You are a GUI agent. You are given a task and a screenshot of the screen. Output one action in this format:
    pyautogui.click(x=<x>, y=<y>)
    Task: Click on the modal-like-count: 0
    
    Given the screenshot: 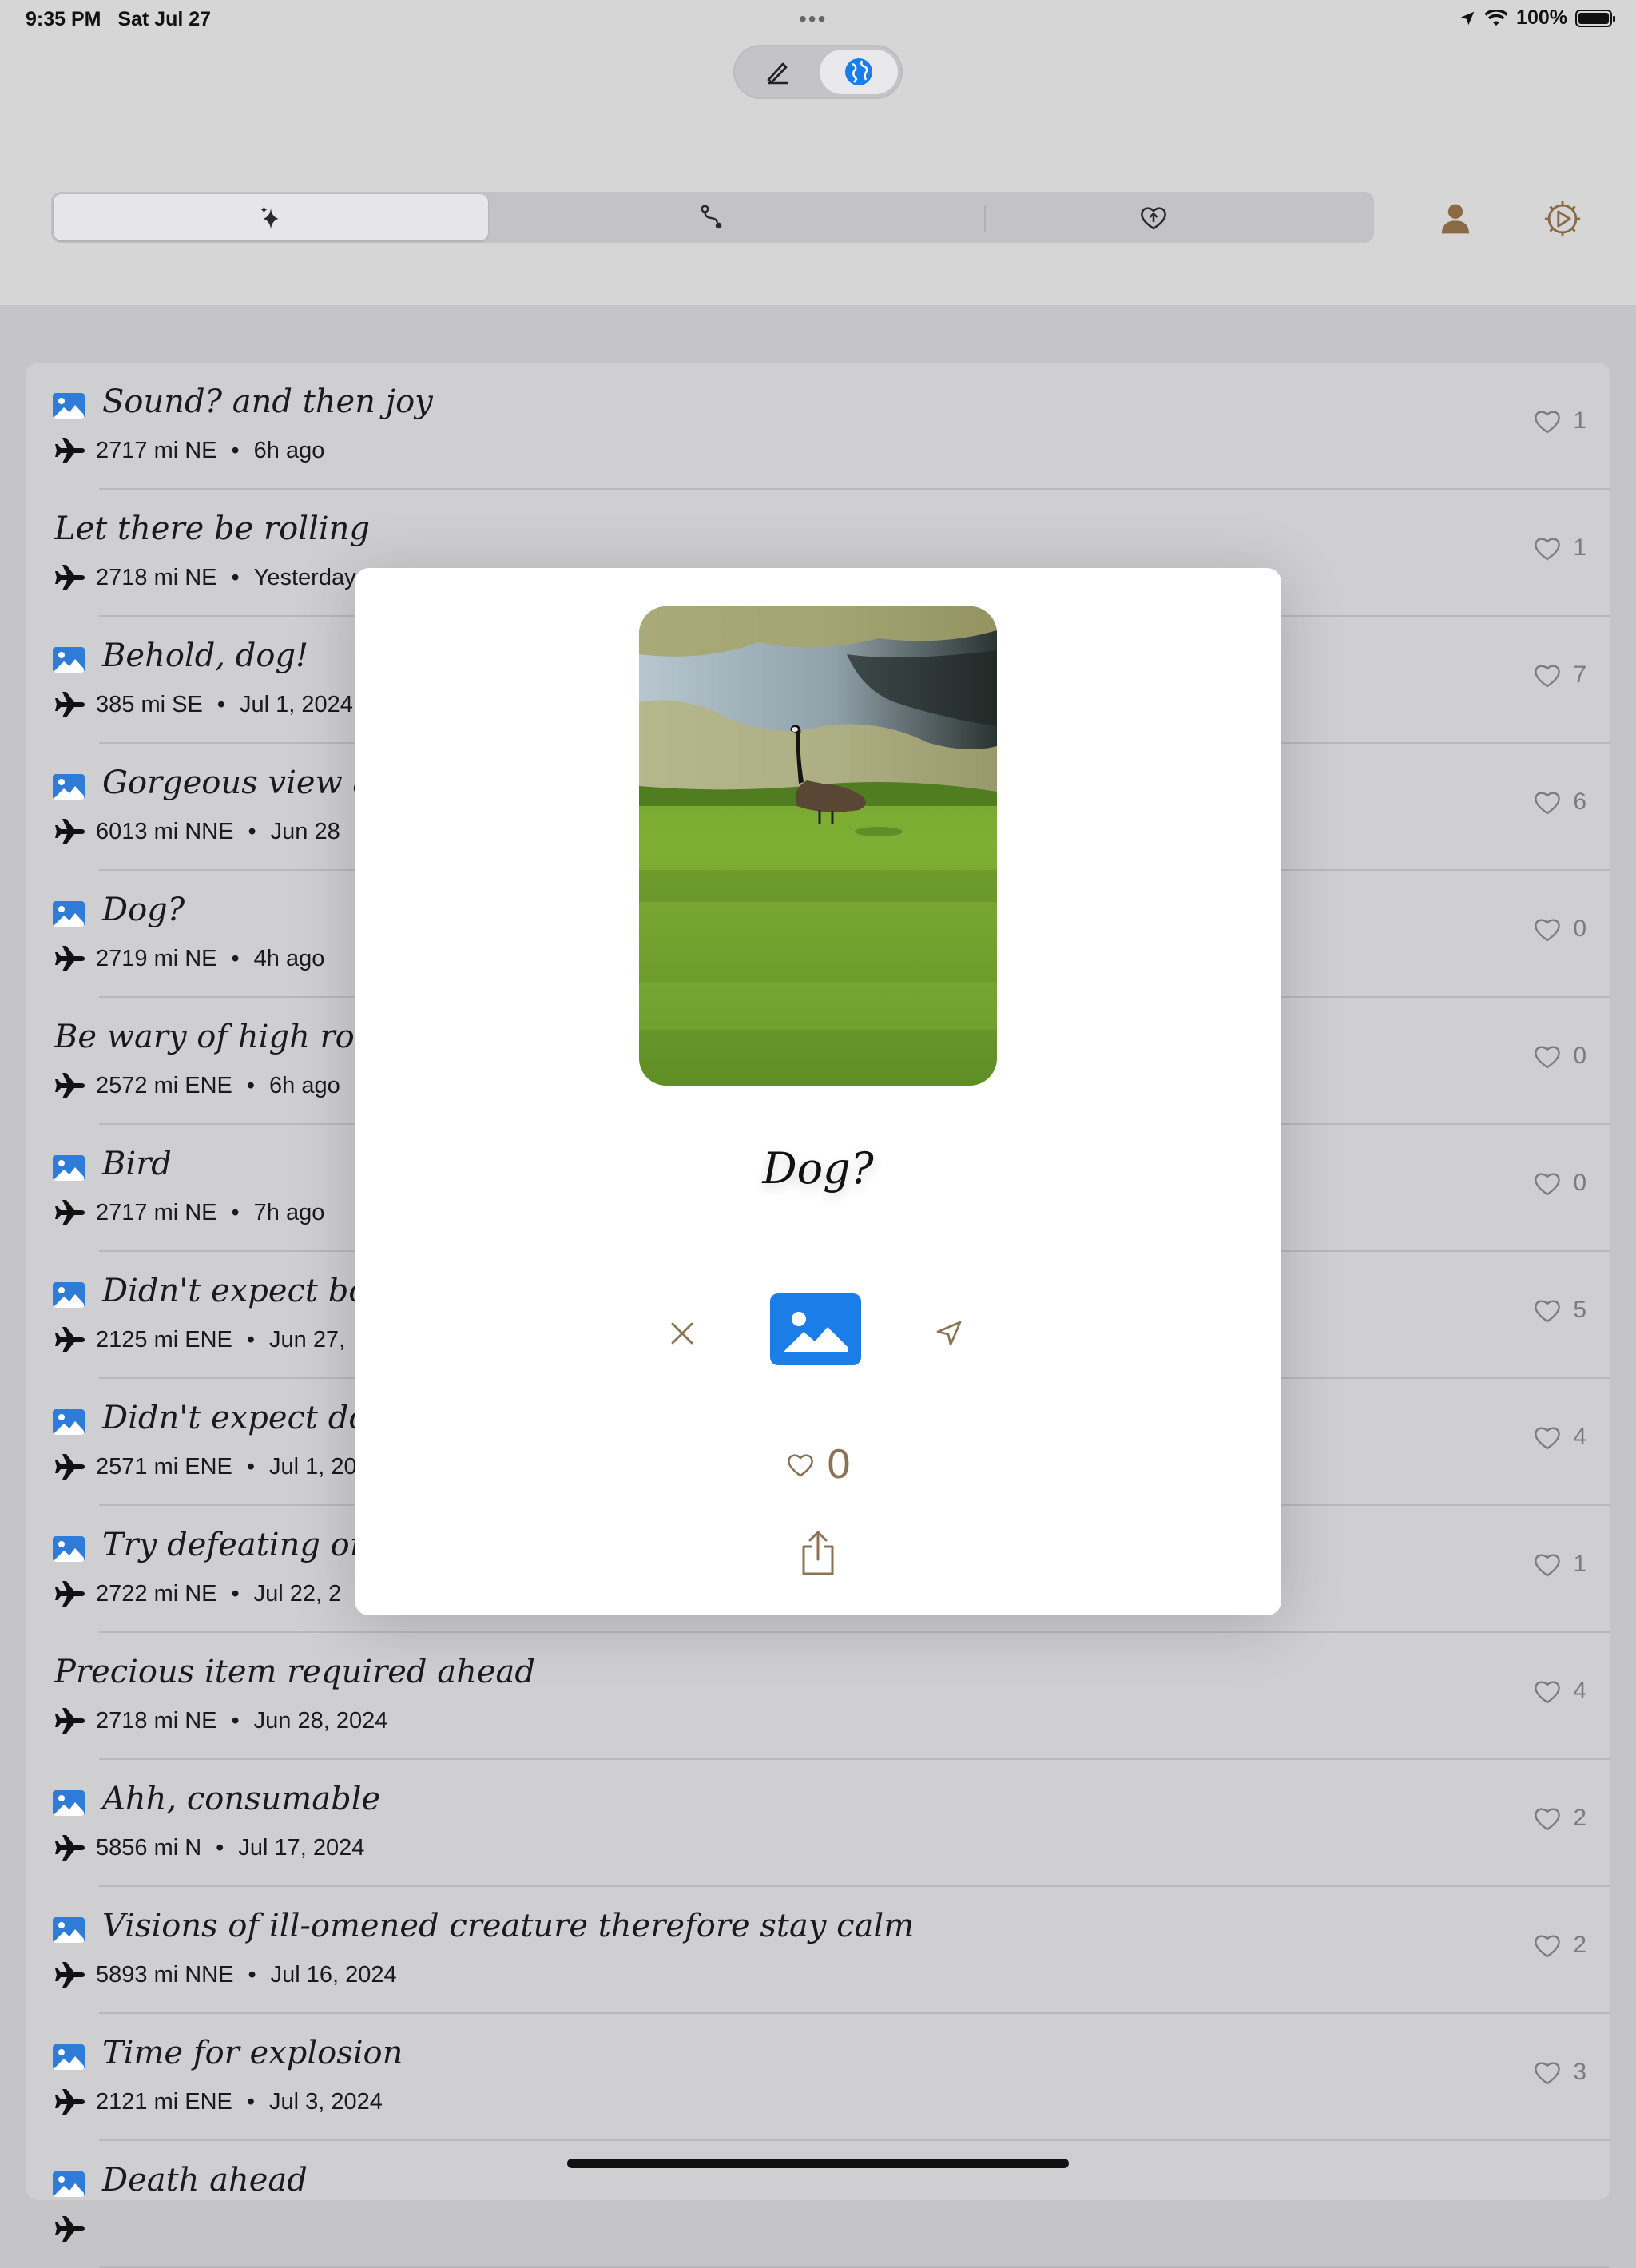 What is the action you would take?
    pyautogui.click(x=839, y=1464)
    